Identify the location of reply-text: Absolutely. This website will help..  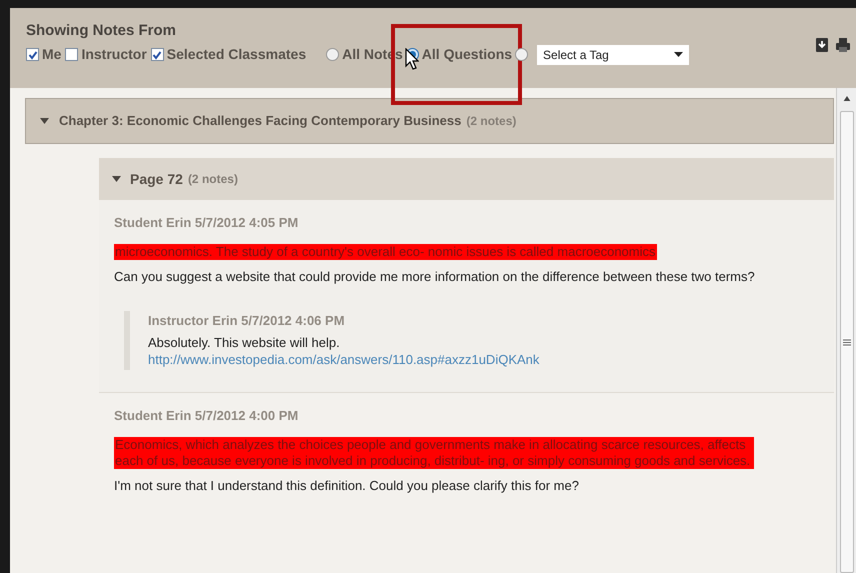
(244, 342).